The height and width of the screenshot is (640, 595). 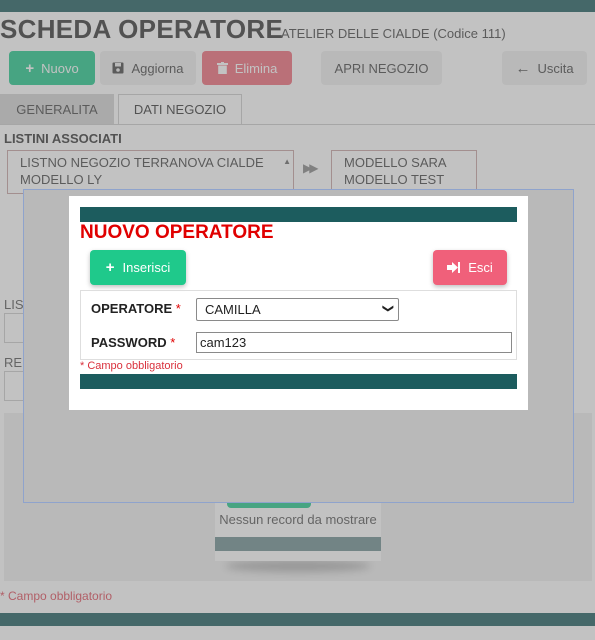 I want to click on operator-label: OPERATORE *, so click(x=136, y=308).